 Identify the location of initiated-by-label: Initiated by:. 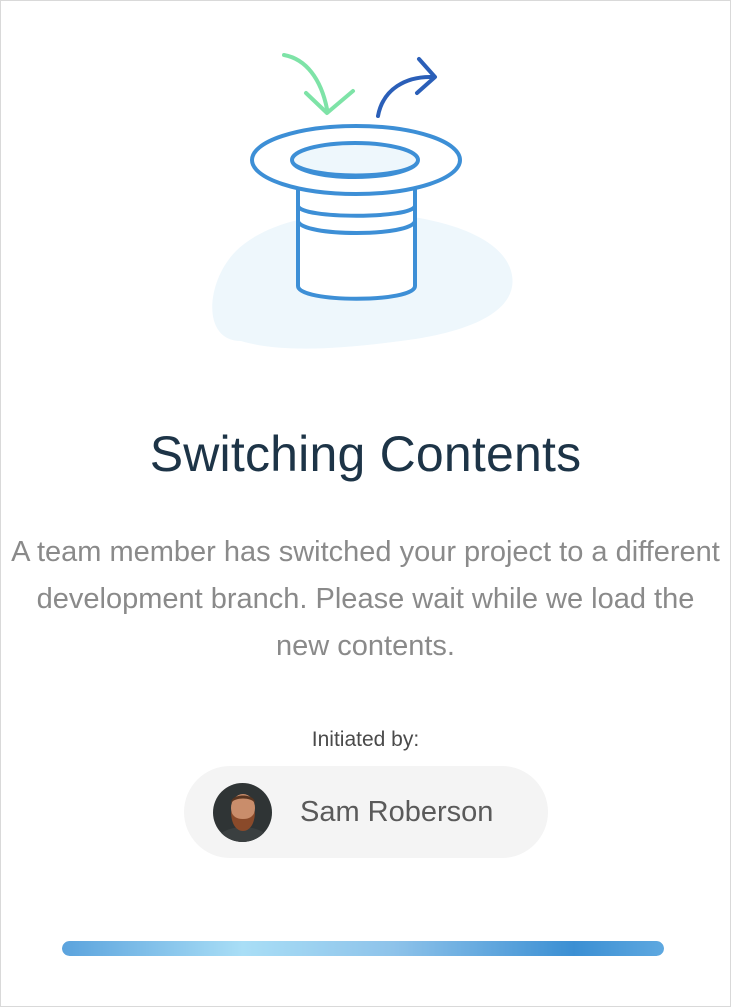
(365, 739).